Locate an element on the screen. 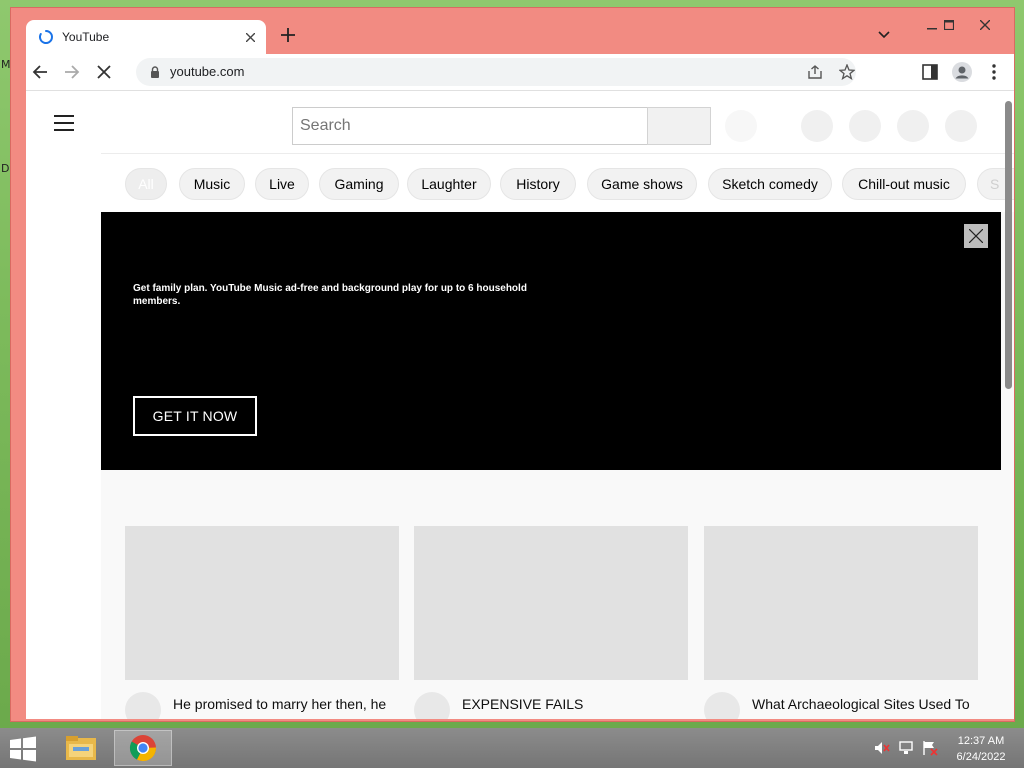  action-center-flag-icon is located at coordinates (930, 748).